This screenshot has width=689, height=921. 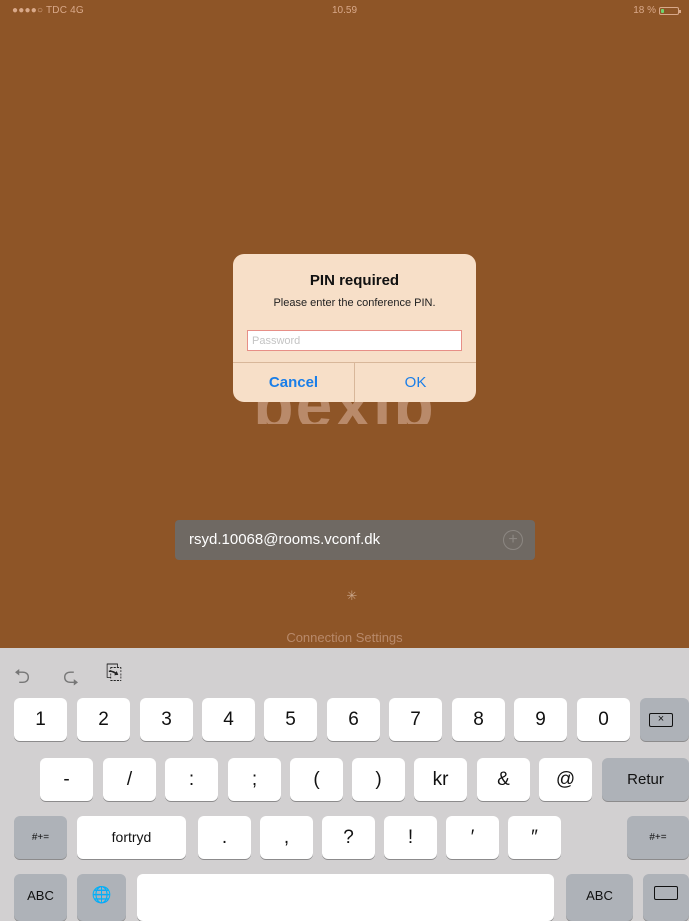 I want to click on conference-address-field: rsyd.10068@rooms.vconf.dk +, so click(x=355, y=540).